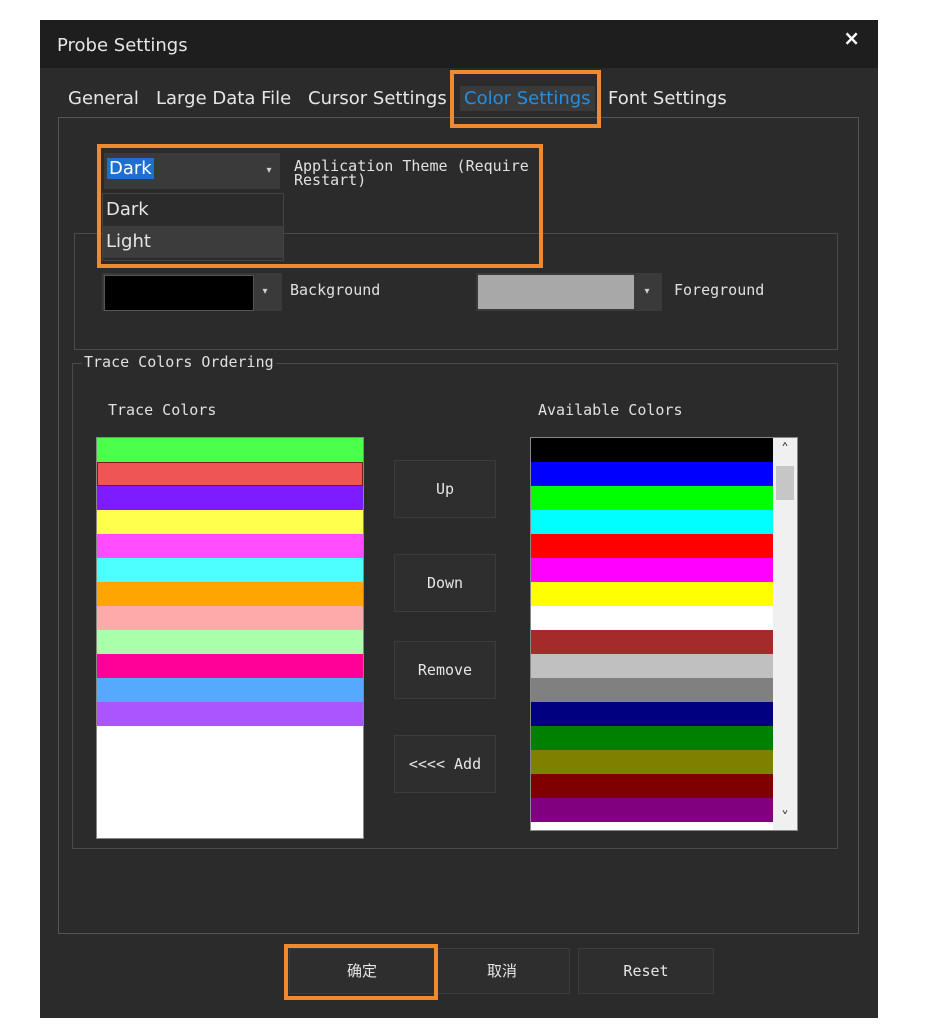 The height and width of the screenshot is (1036, 932). What do you see at coordinates (851, 38) in the screenshot?
I see `close-icon: ×` at bounding box center [851, 38].